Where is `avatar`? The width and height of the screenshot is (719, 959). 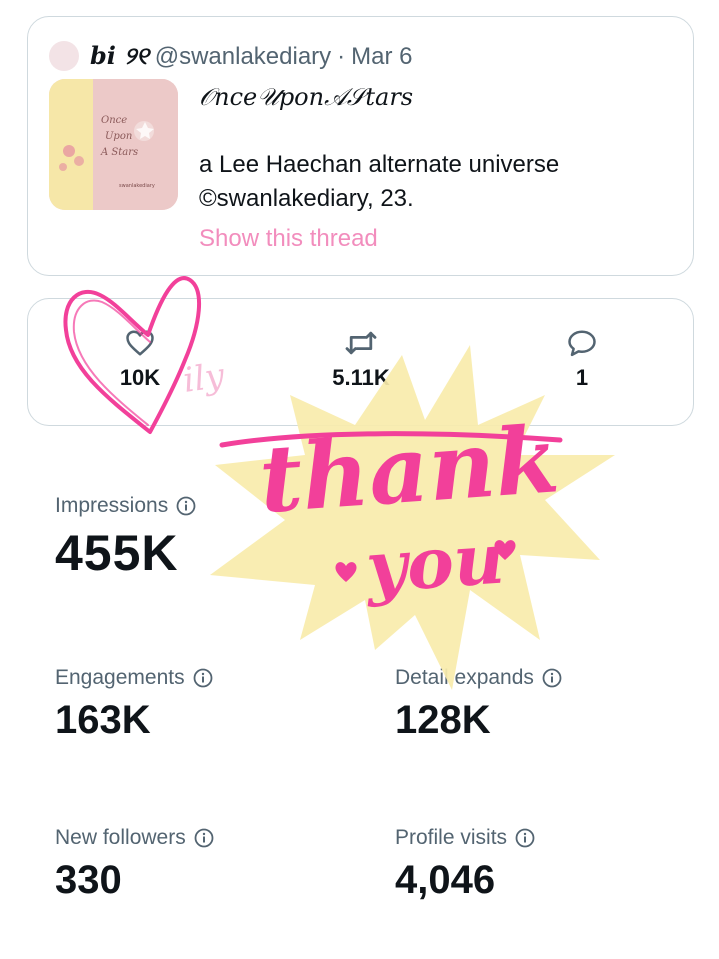 avatar is located at coordinates (64, 56).